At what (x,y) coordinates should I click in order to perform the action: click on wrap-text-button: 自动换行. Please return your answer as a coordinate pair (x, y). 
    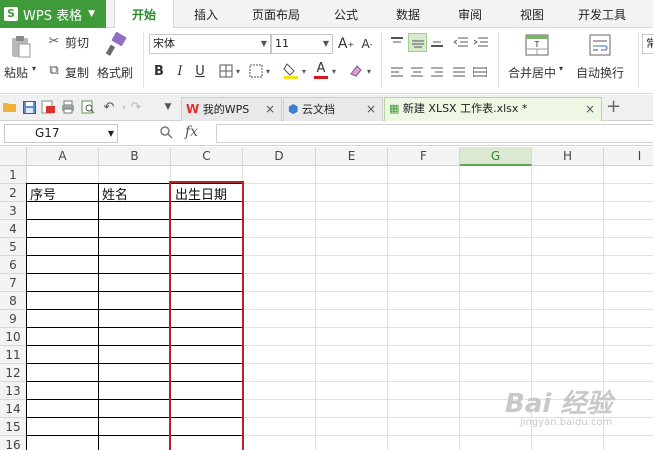
    Looking at the image, I should click on (600, 72).